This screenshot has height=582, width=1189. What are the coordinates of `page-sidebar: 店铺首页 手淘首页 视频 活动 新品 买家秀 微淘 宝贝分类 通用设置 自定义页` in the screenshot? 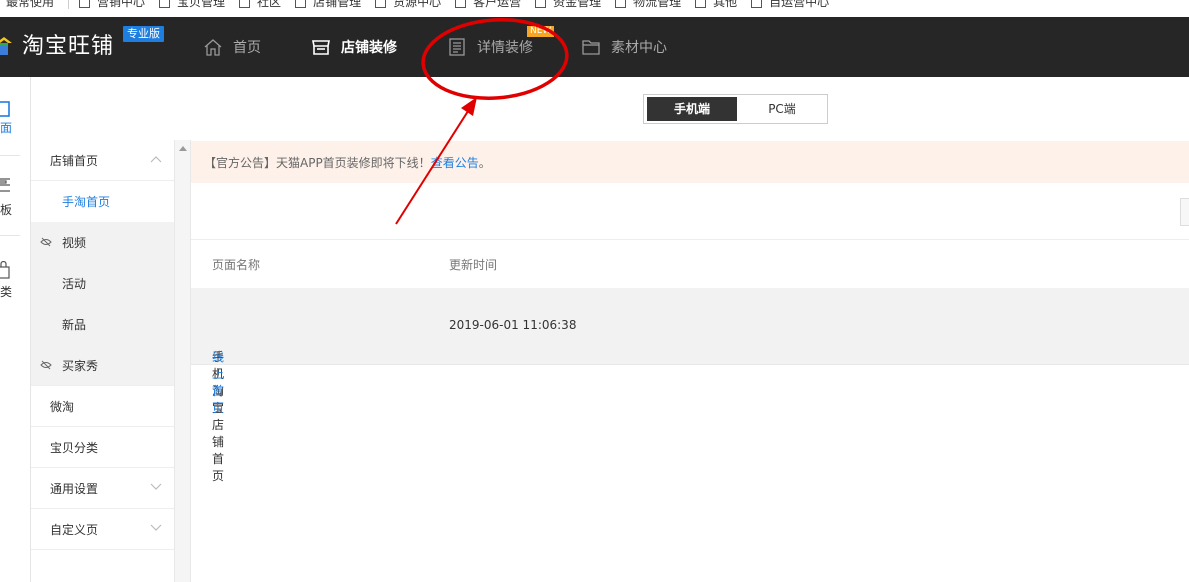 It's located at (102, 361).